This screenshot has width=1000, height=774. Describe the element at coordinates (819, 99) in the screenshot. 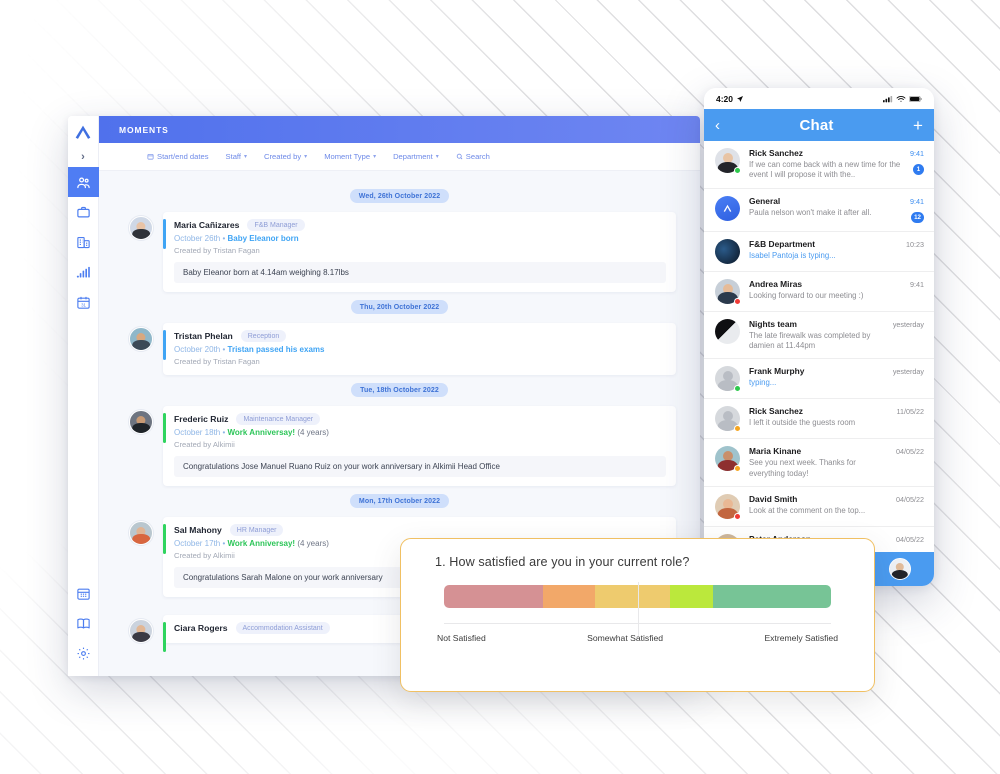

I see `phone-status-bar: 4:20` at that location.